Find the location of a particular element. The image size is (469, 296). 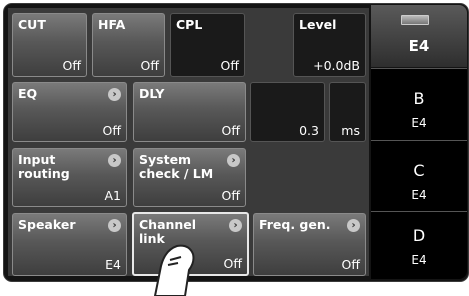

speaker-button: Speaker › E4 is located at coordinates (69, 244).